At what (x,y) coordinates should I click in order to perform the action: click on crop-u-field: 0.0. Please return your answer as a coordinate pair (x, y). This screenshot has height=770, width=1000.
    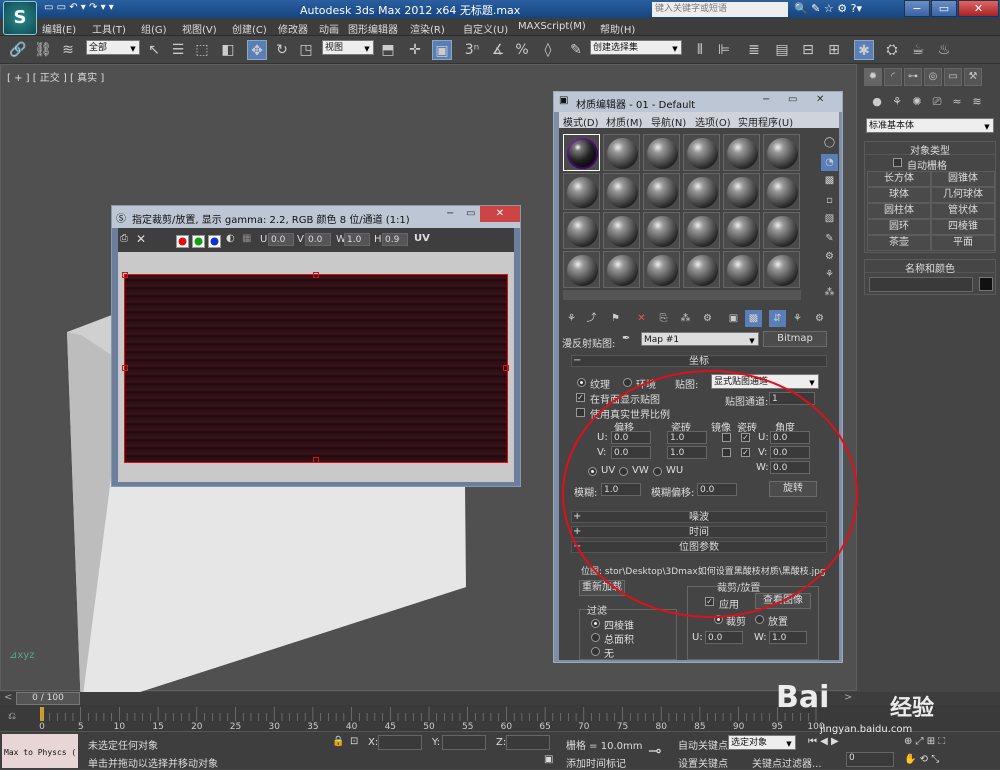
    Looking at the image, I should click on (281, 239).